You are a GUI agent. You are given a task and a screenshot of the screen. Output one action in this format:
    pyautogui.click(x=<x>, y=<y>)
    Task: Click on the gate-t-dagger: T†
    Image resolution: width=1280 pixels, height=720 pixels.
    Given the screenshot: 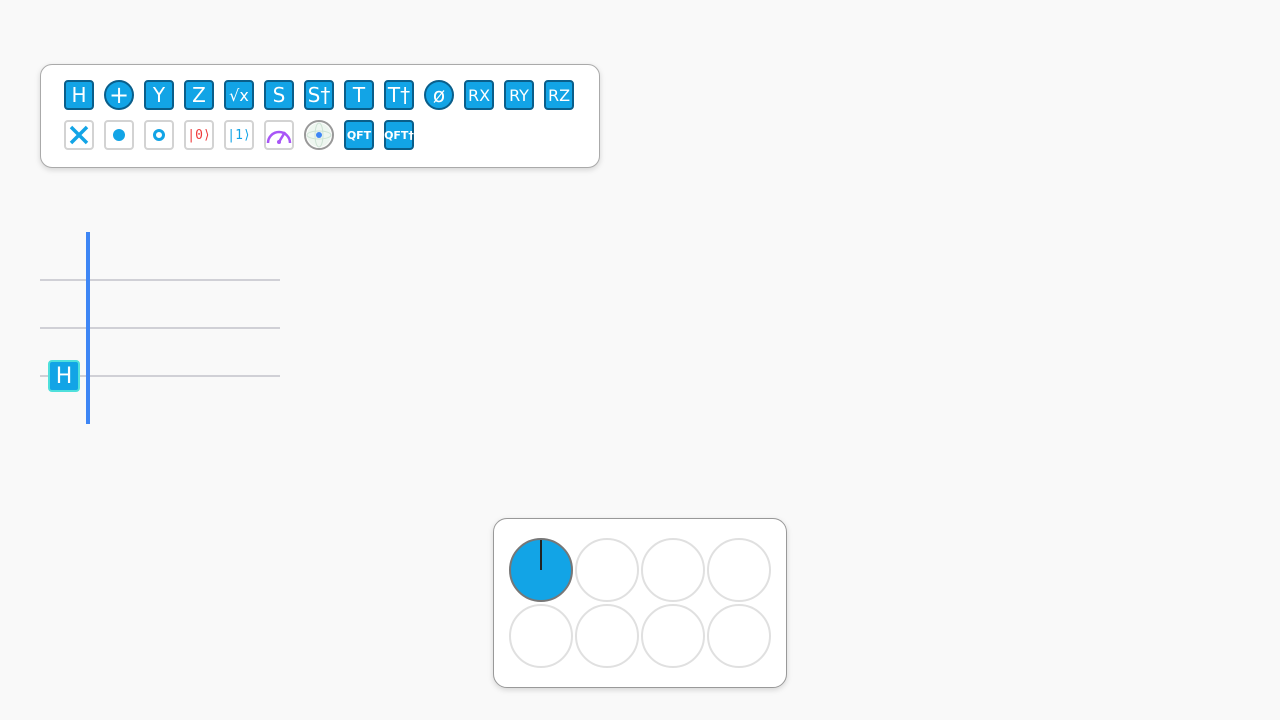 What is the action you would take?
    pyautogui.click(x=399, y=95)
    